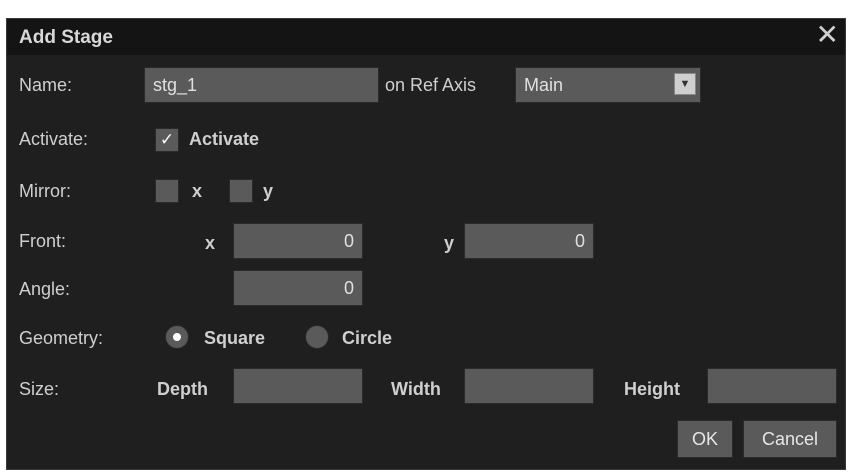 This screenshot has width=852, height=476. Describe the element at coordinates (39, 389) in the screenshot. I see `size-label: Size:` at that location.